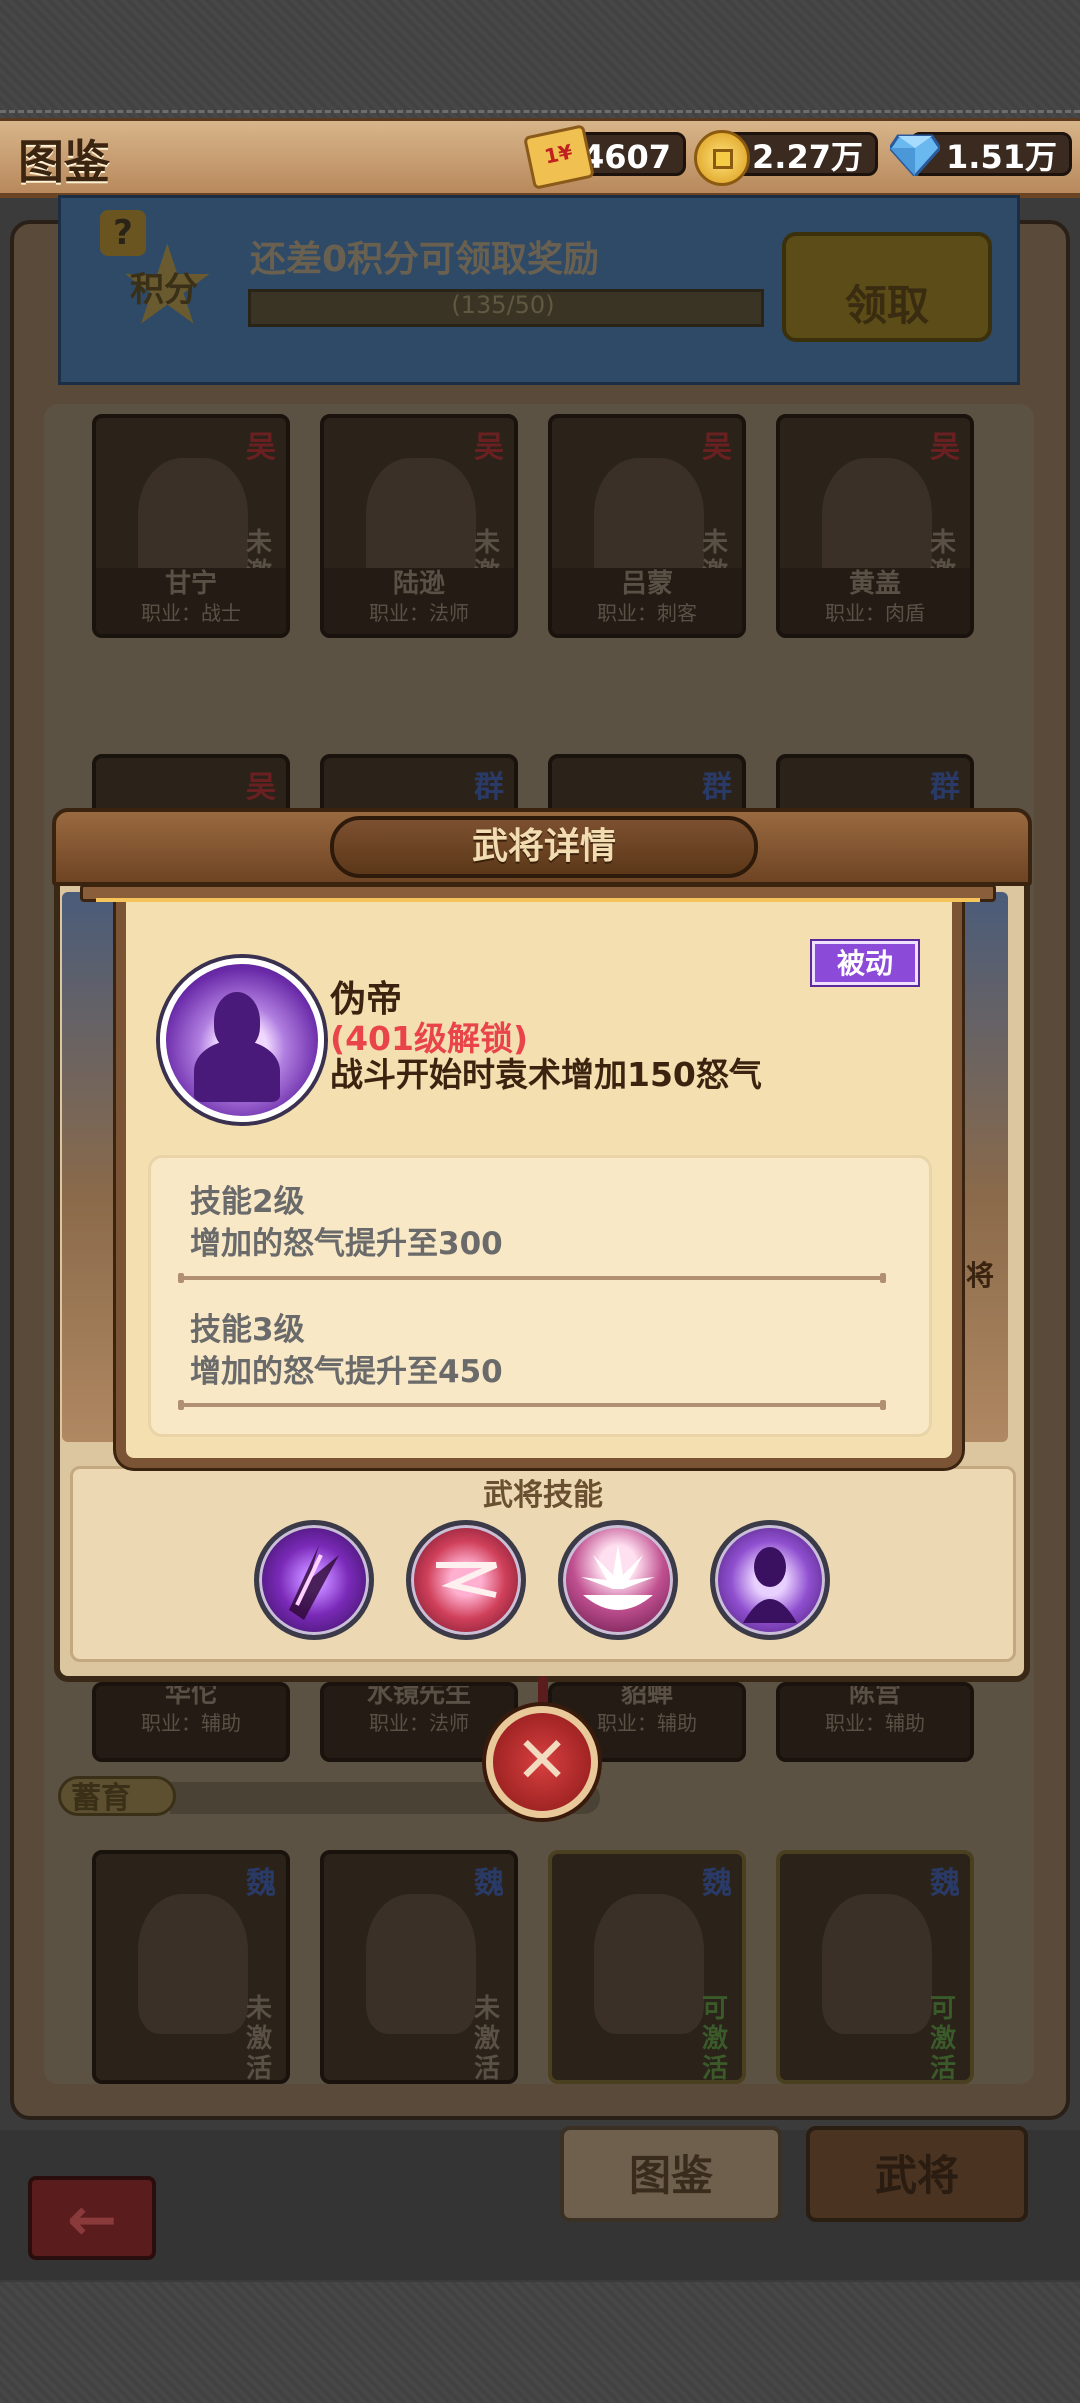  I want to click on tab-generals-label: 武将, so click(916, 2175).